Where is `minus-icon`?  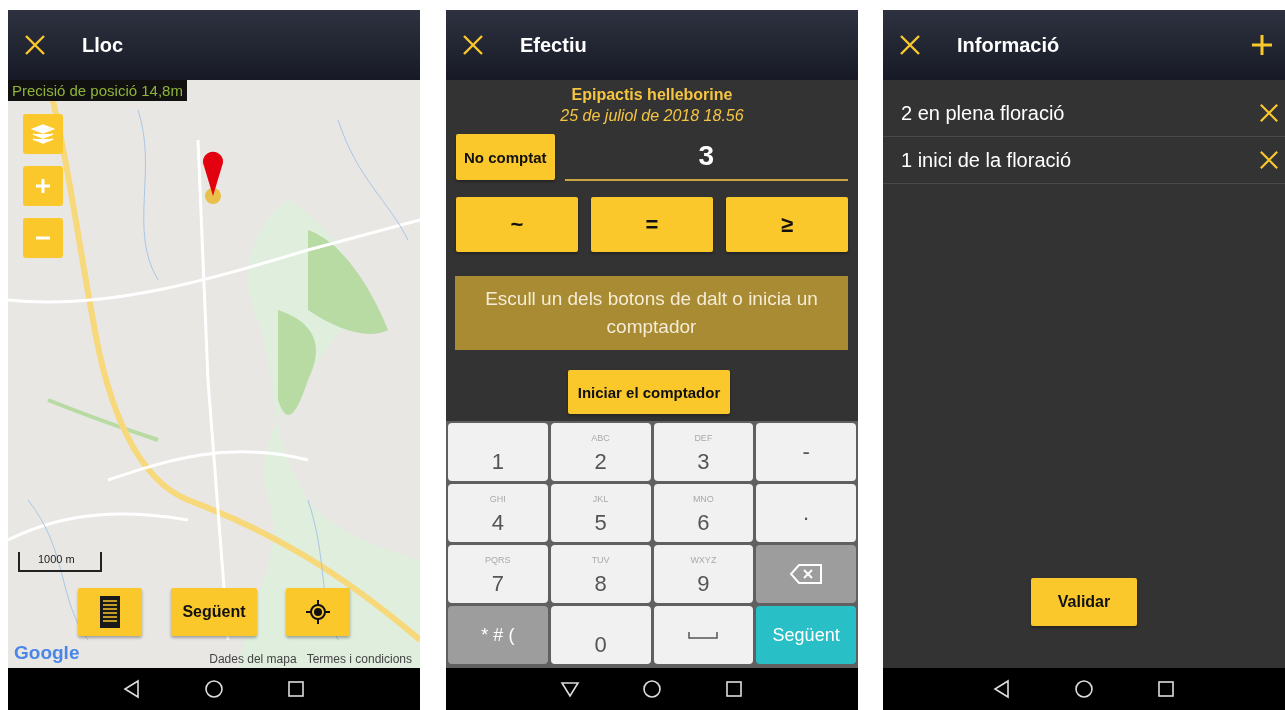
minus-icon is located at coordinates (43, 238).